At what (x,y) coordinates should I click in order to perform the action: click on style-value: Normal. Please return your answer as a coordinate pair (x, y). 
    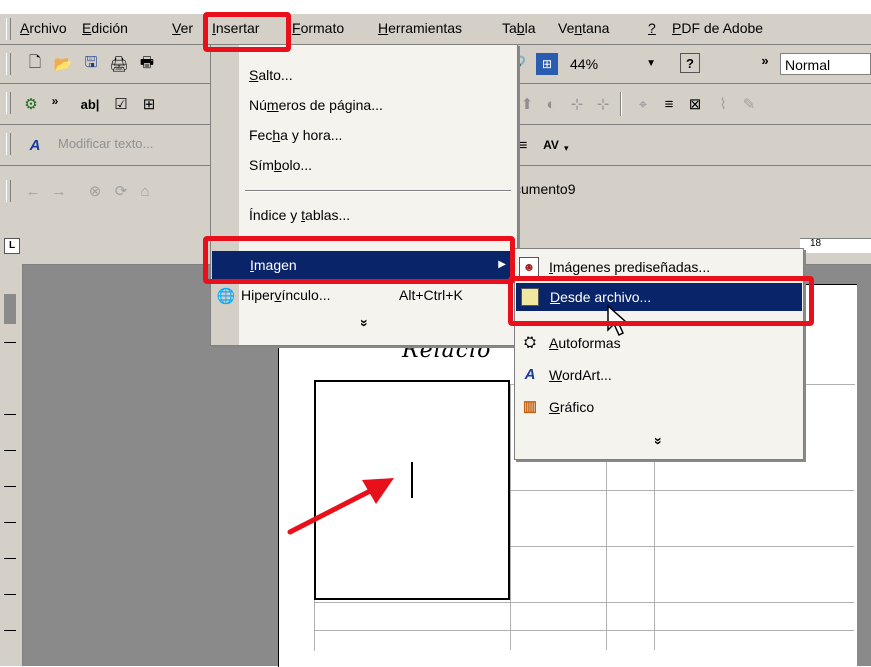
    Looking at the image, I should click on (808, 65).